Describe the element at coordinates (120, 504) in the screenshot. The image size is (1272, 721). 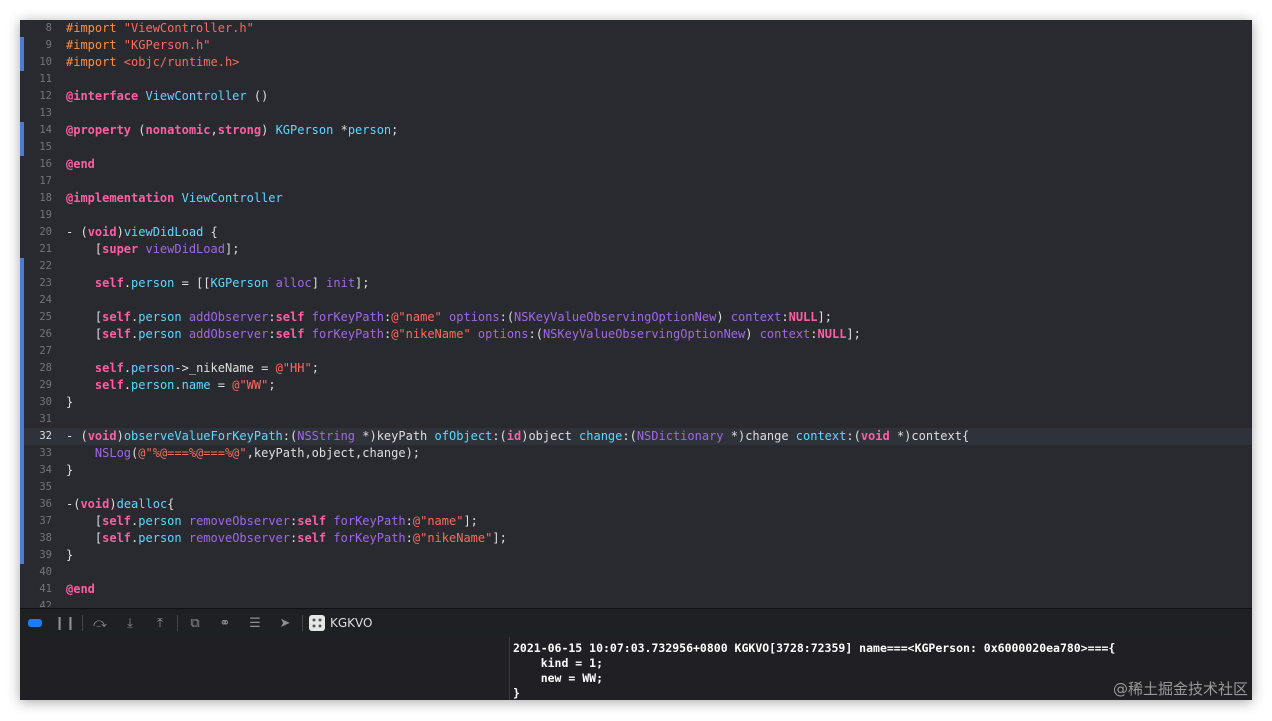
I see `code-text: -(void)dealloc{` at that location.